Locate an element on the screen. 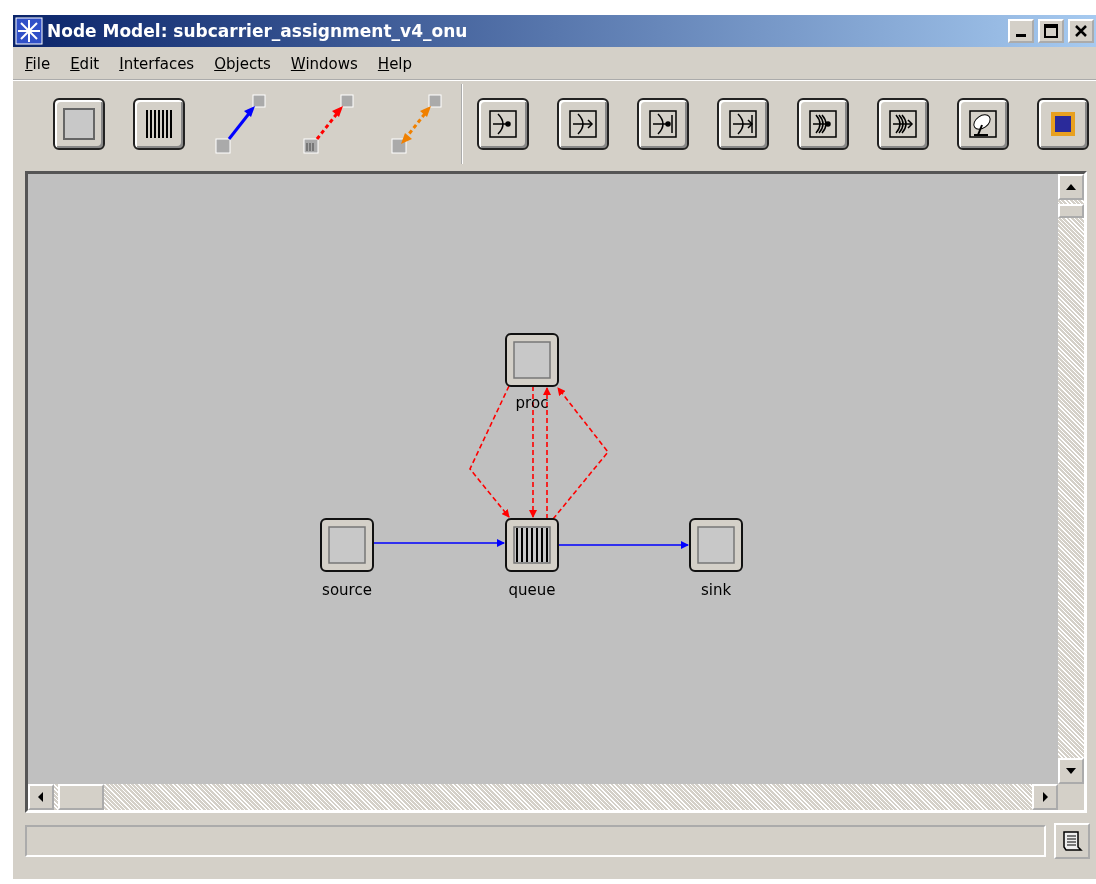 The height and width of the screenshot is (884, 1096). queue-node is located at coordinates (532, 545).